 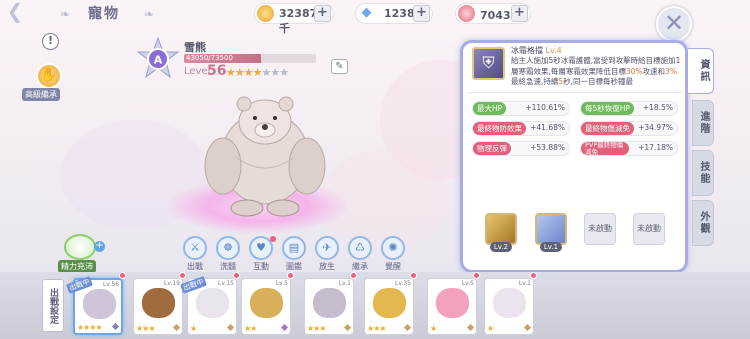 I want to click on pet-card-level: Lv.56, so click(x=111, y=284).